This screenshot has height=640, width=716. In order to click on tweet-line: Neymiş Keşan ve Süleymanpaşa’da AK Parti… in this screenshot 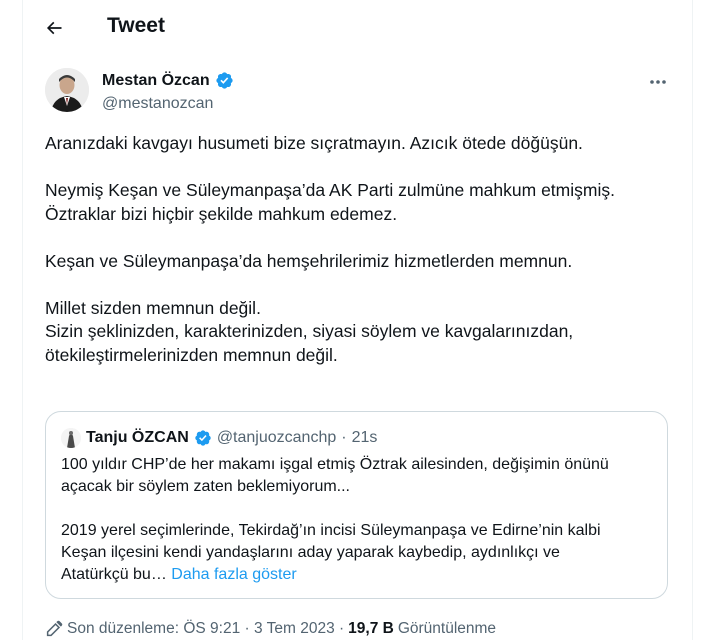, I will do `click(330, 190)`.